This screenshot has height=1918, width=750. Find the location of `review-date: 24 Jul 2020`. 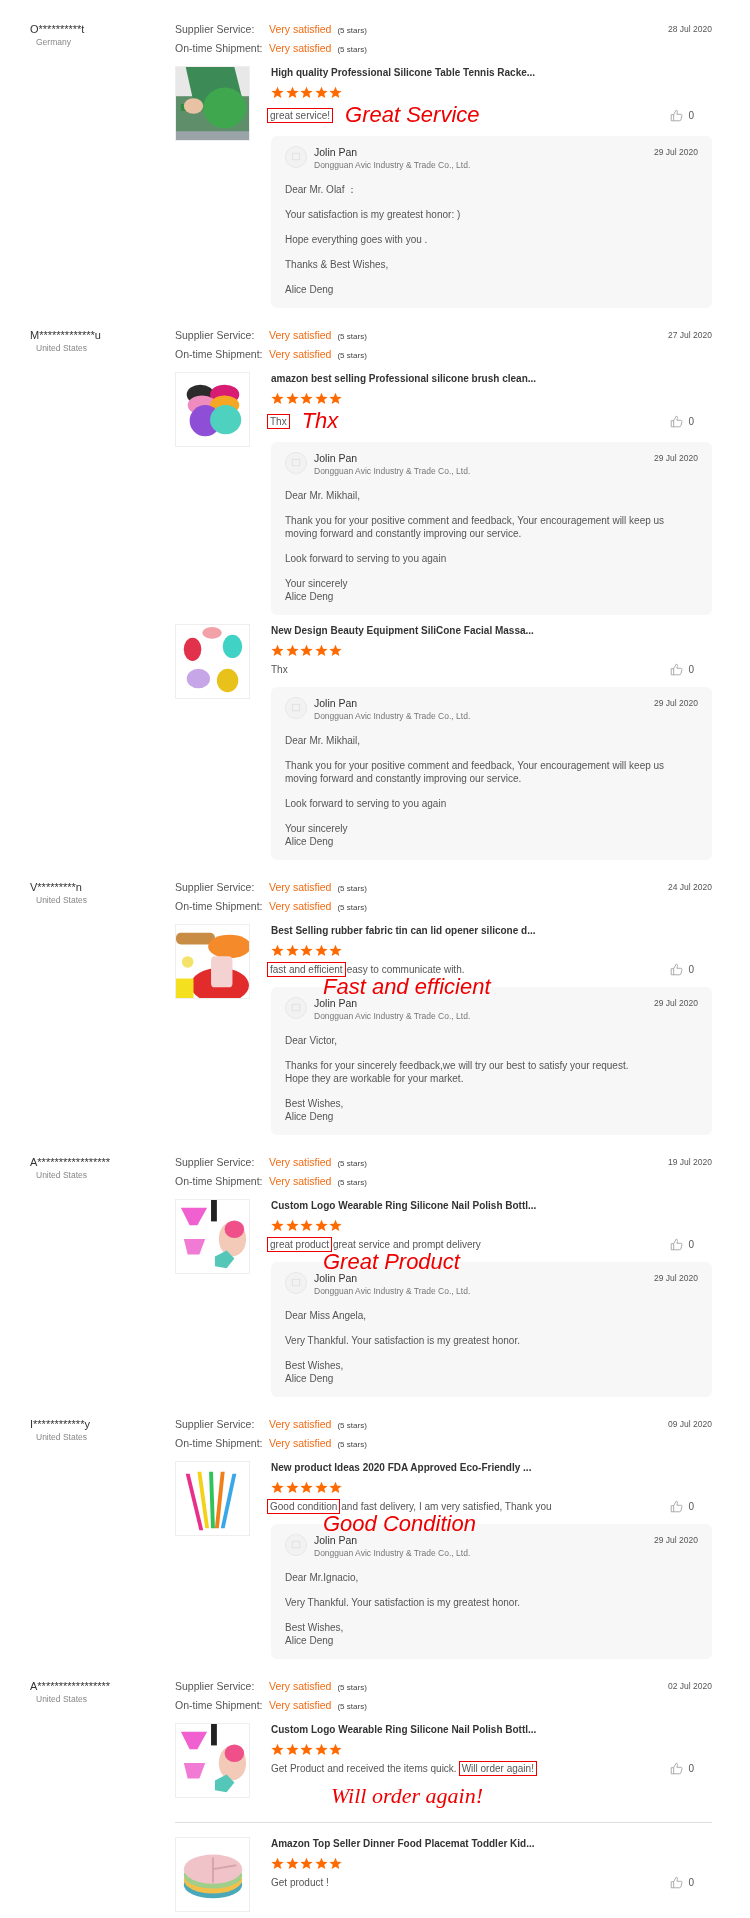

review-date: 24 Jul 2020 is located at coordinates (690, 887).